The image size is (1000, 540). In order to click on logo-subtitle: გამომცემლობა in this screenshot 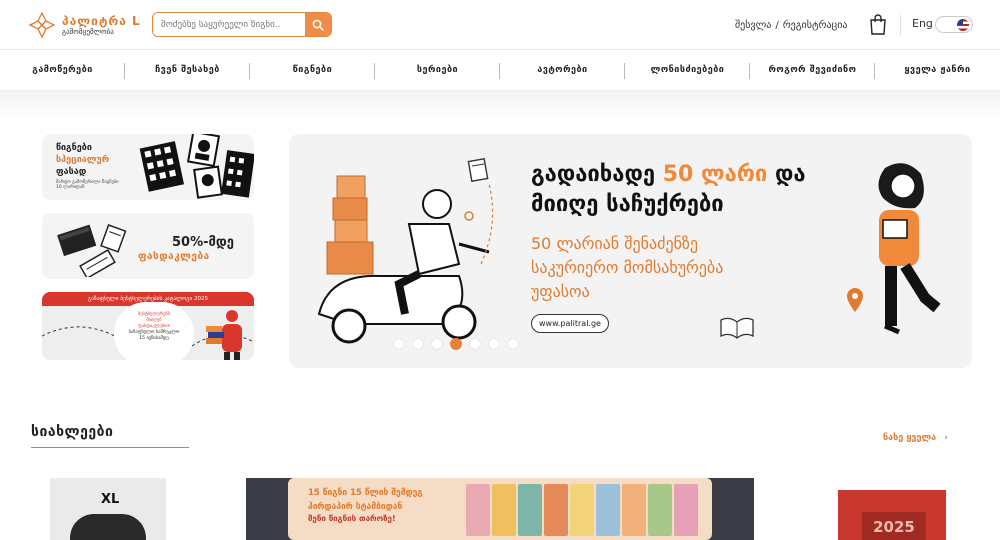, I will do `click(88, 31)`.